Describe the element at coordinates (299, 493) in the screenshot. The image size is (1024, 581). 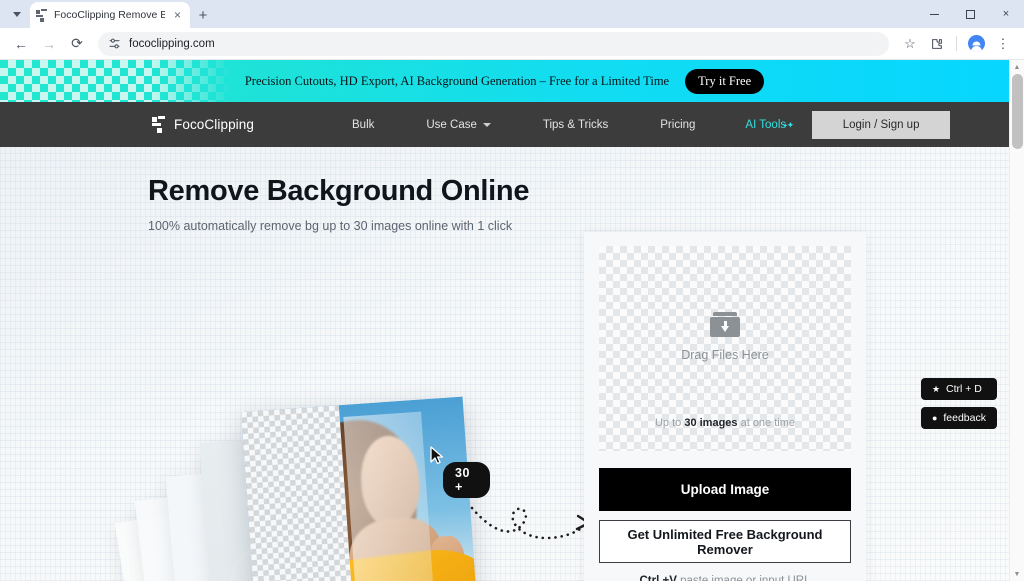
I see `transparent-checkerboard-overlay` at that location.